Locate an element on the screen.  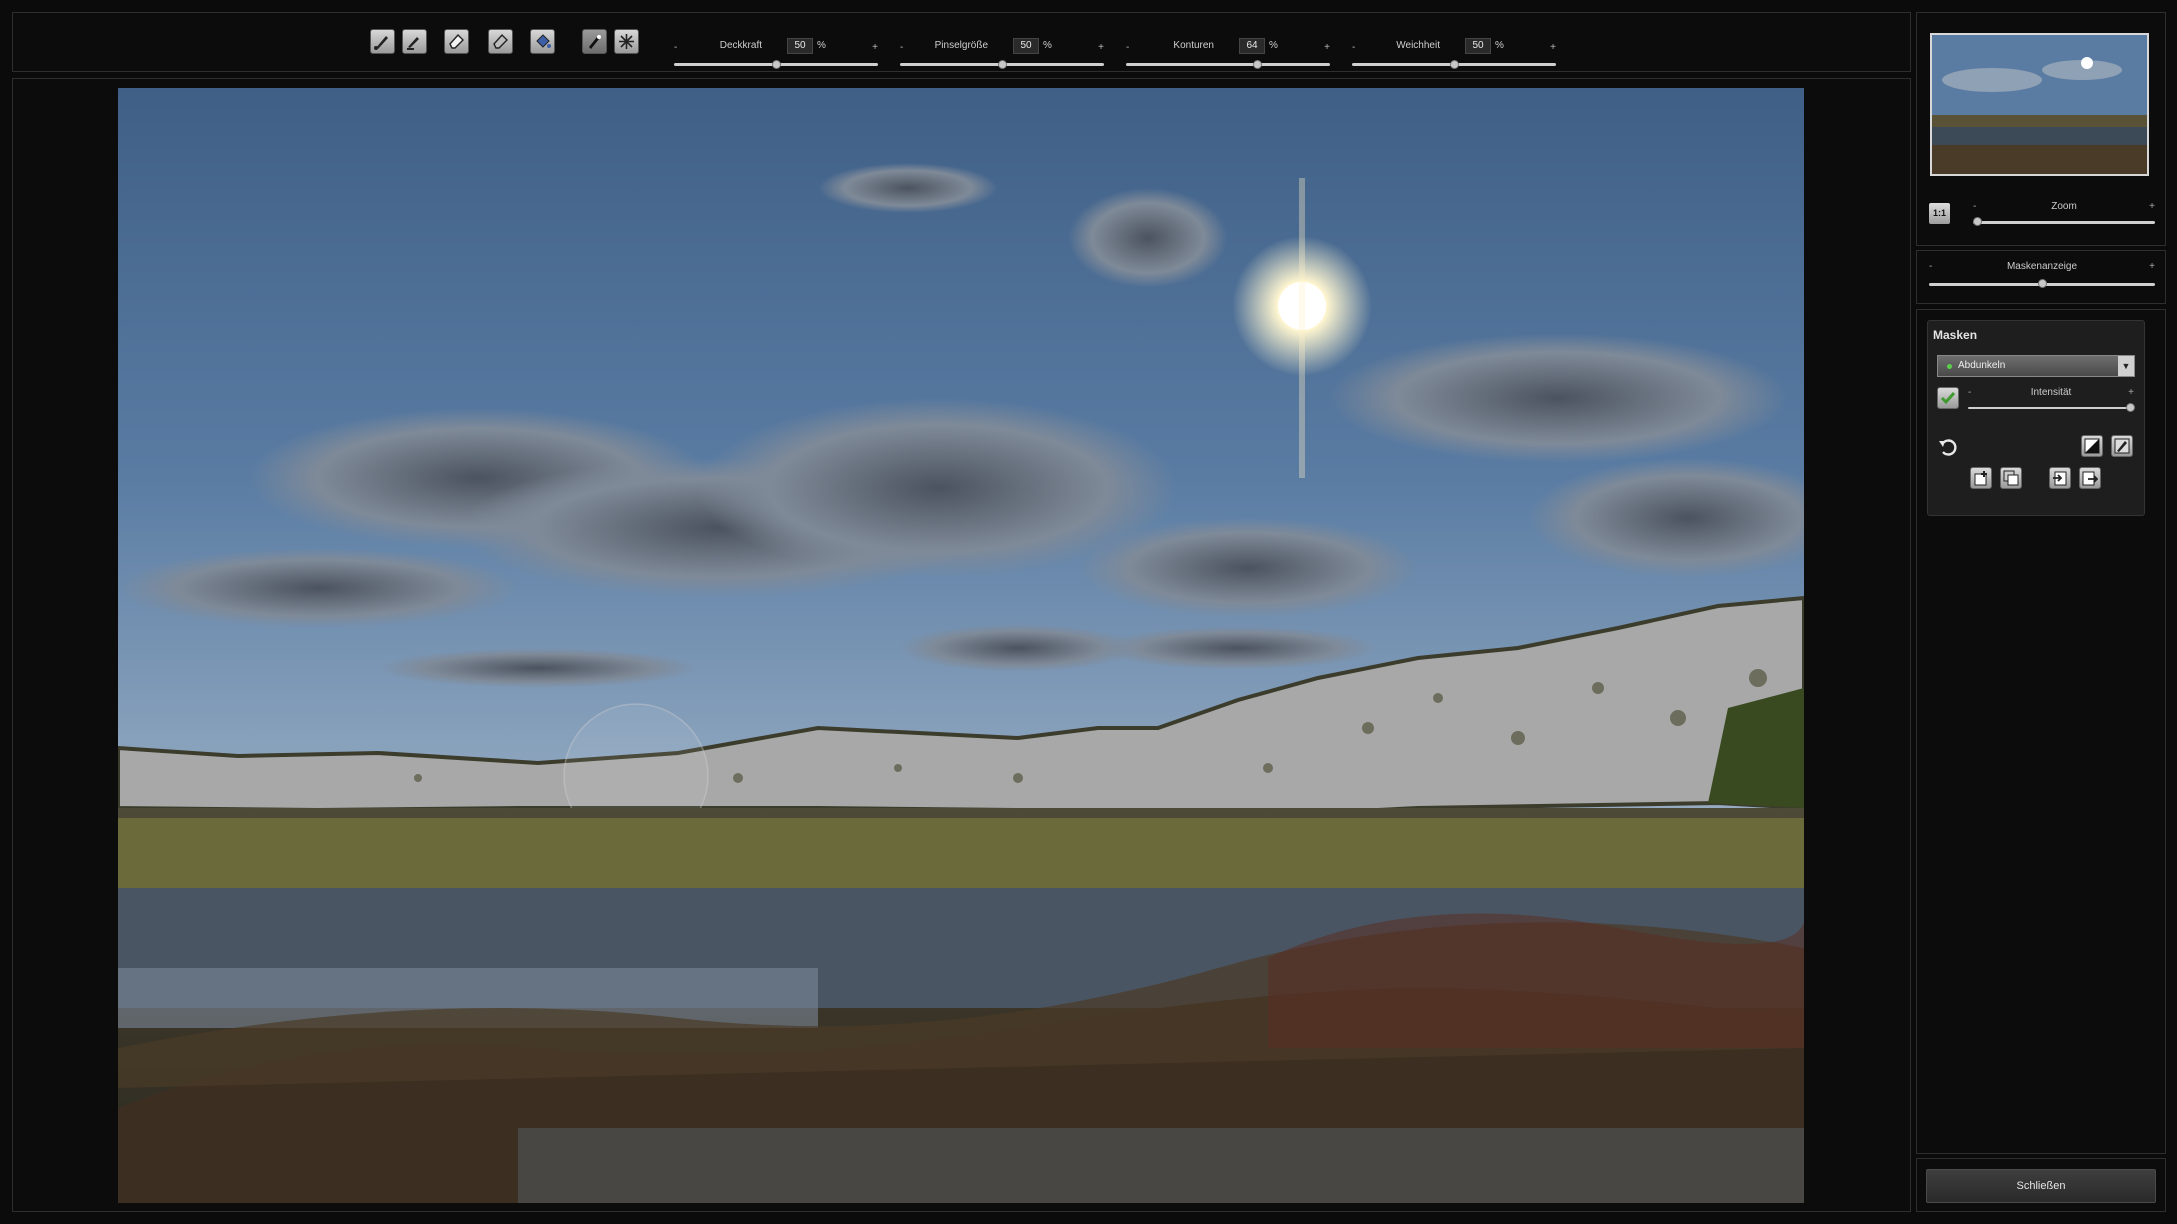
intensity-label: Intensität is located at coordinates (2051, 392).